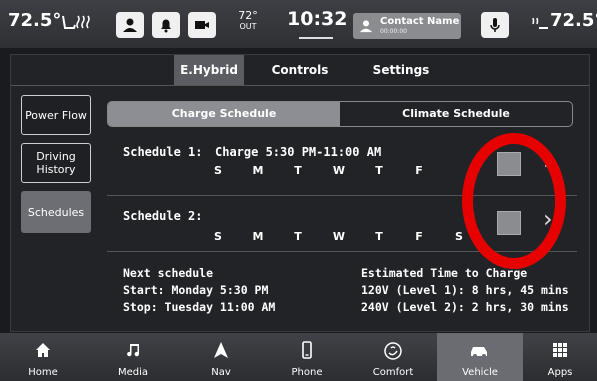  What do you see at coordinates (221, 372) in the screenshot?
I see `nav-label: Nav` at bounding box center [221, 372].